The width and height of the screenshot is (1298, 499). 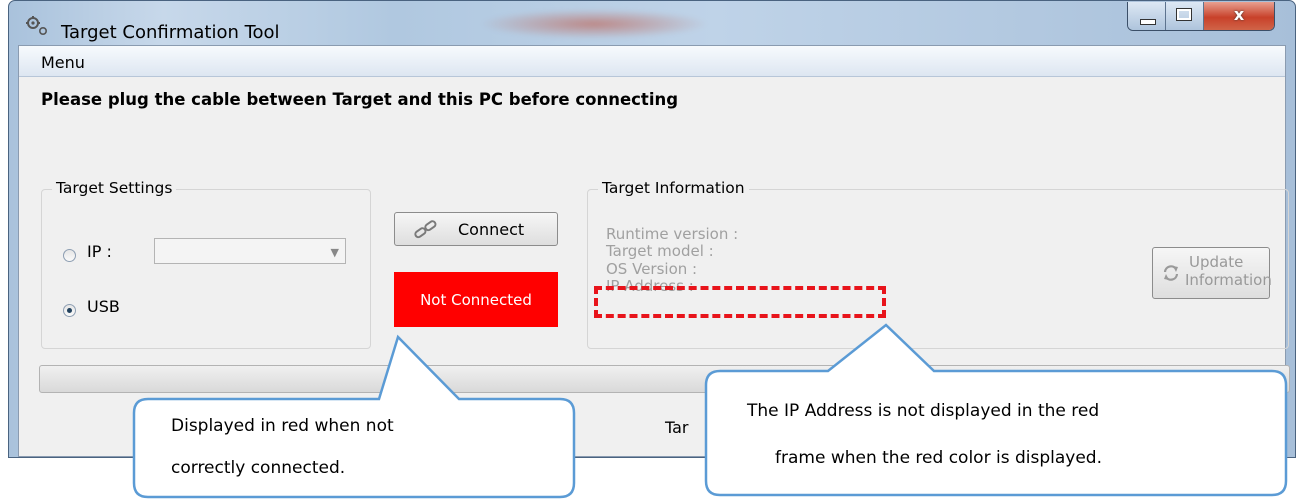 I want to click on close-icon: x, so click(x=1239, y=14).